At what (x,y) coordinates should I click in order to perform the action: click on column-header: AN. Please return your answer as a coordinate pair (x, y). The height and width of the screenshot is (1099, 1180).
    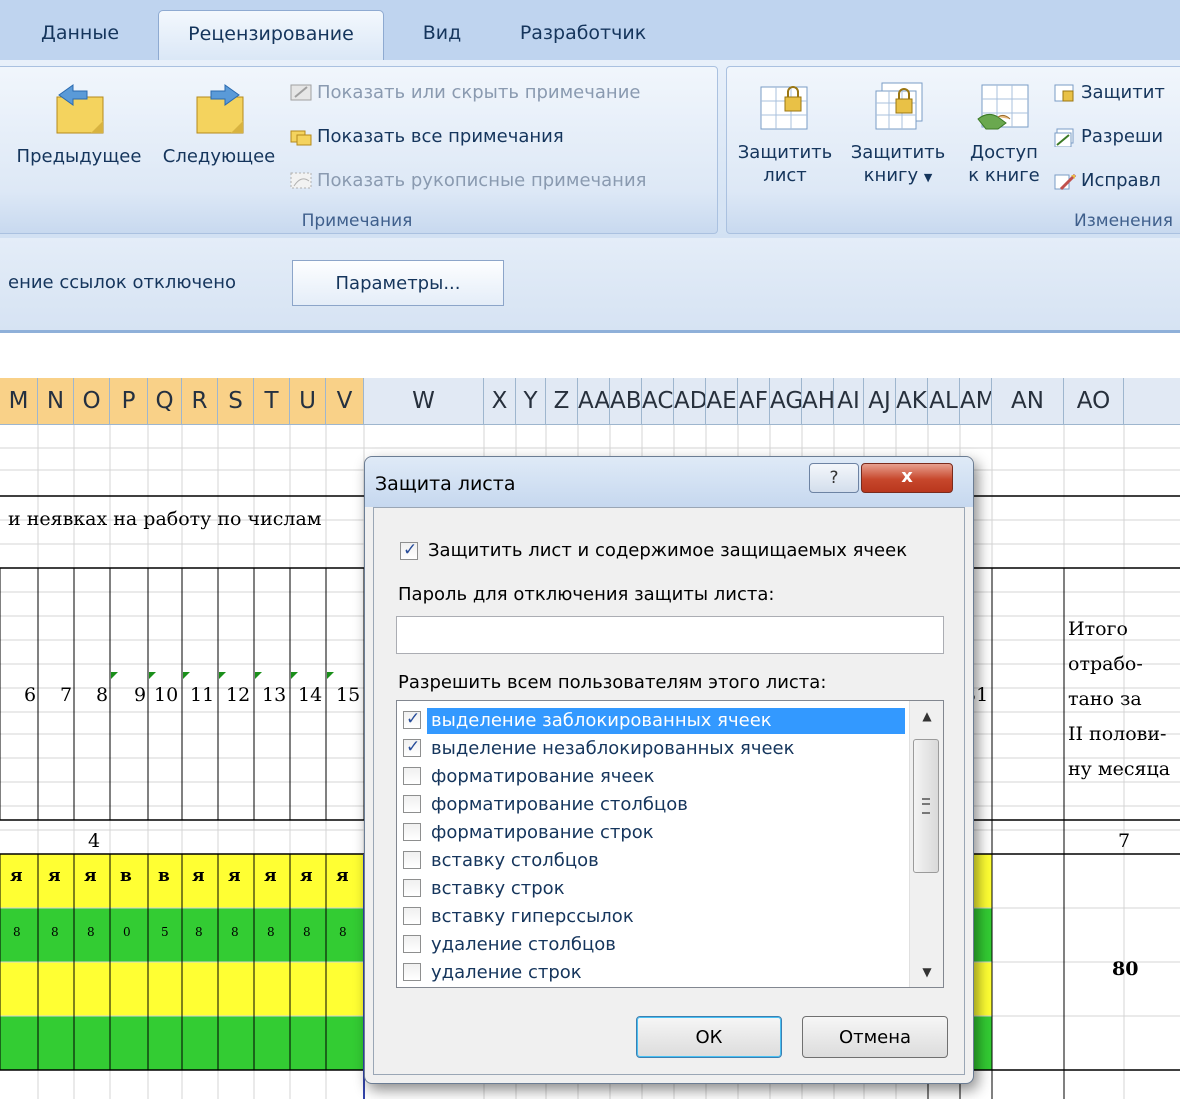
    Looking at the image, I should click on (1028, 401).